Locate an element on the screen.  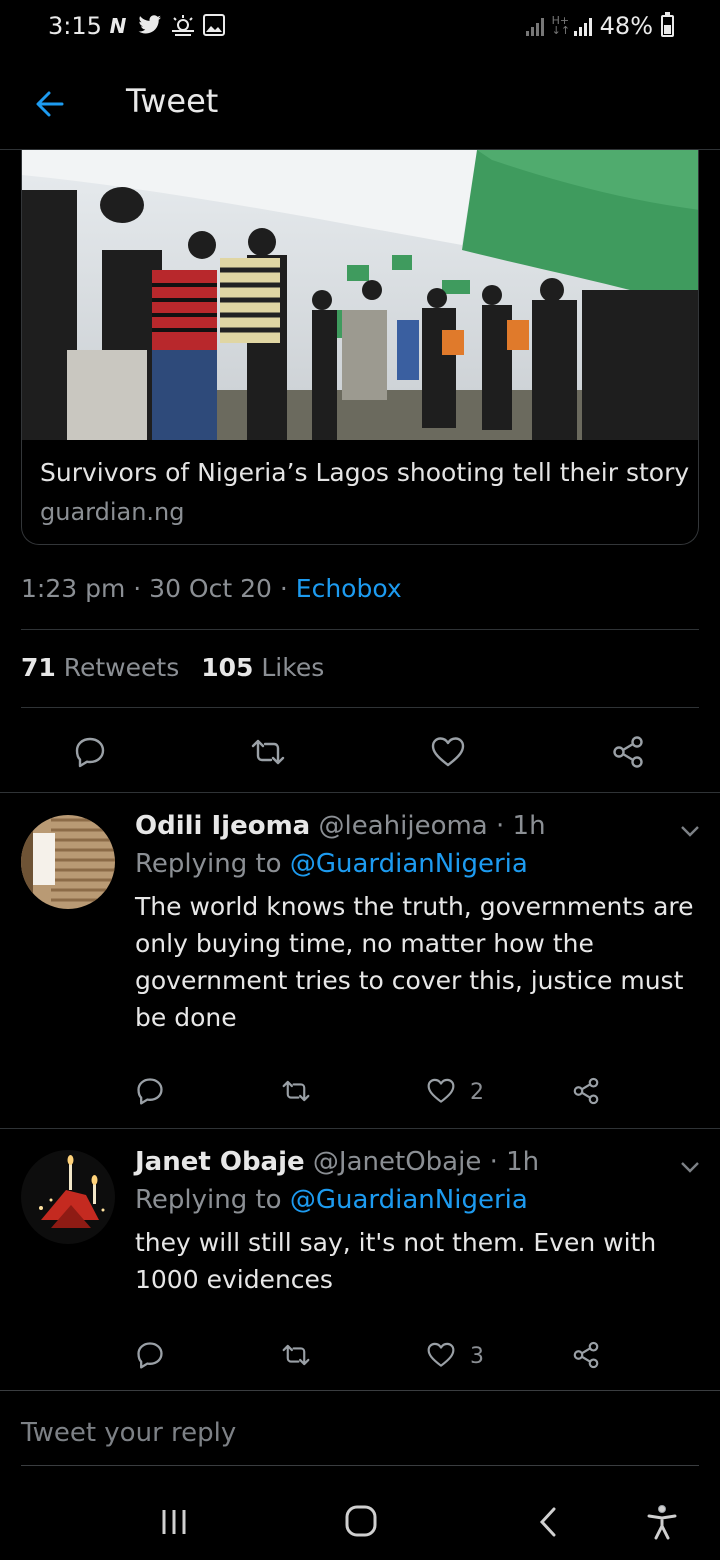
tweet-stats: 71 Retweets 105 Likes is located at coordinates (172, 667).